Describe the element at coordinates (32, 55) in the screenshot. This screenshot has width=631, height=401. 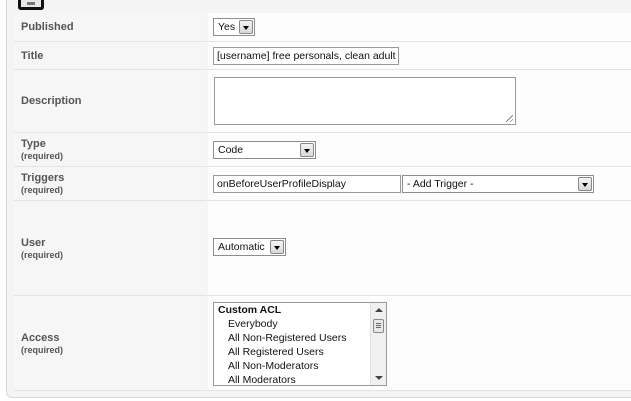
I see `title-label: Title` at that location.